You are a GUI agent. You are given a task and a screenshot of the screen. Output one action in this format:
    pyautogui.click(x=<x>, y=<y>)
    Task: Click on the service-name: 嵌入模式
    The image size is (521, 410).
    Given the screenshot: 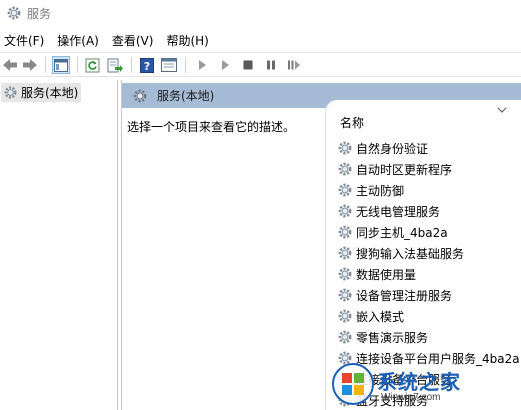 What is the action you would take?
    pyautogui.click(x=380, y=316)
    